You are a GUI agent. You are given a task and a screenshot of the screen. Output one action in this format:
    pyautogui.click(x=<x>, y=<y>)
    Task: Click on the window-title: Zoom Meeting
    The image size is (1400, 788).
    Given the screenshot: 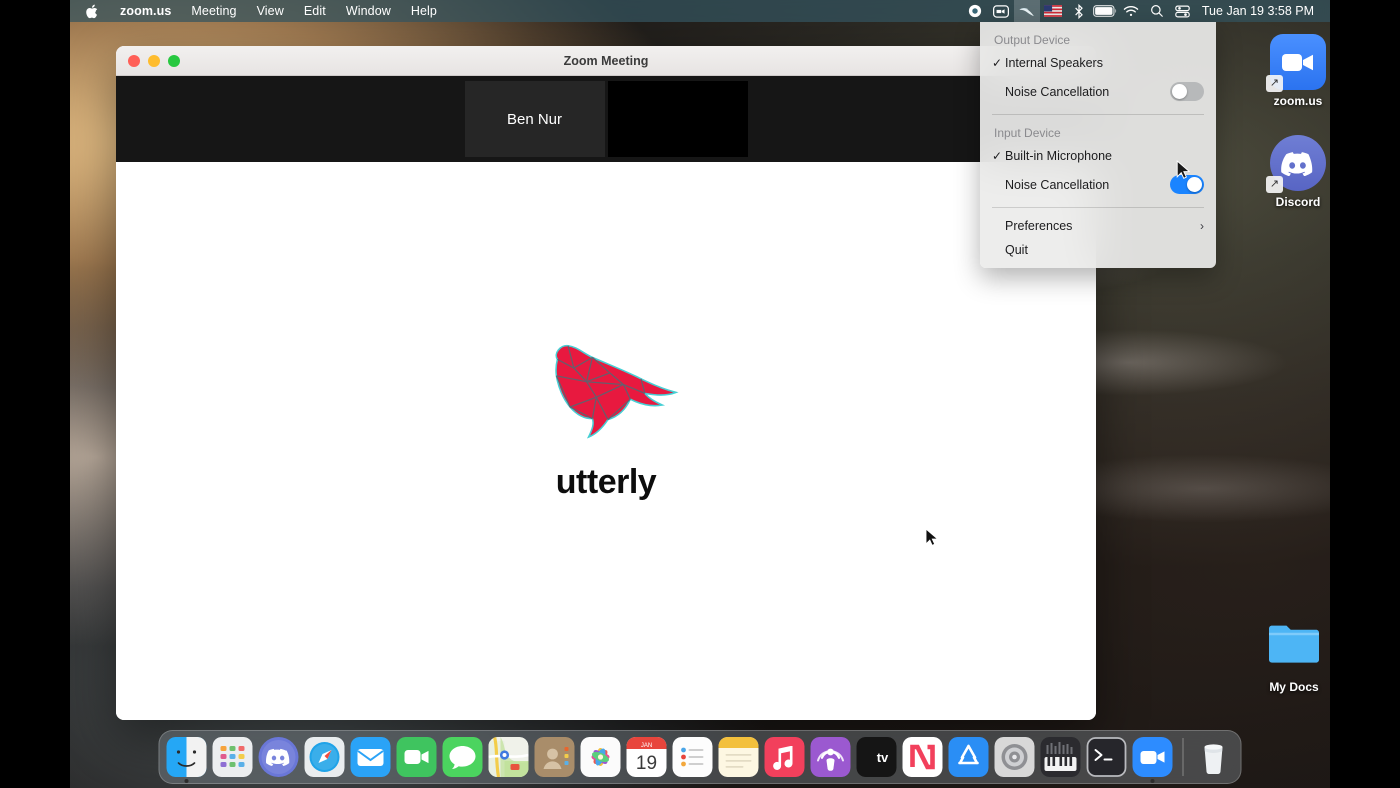 What is the action you would take?
    pyautogui.click(x=606, y=60)
    